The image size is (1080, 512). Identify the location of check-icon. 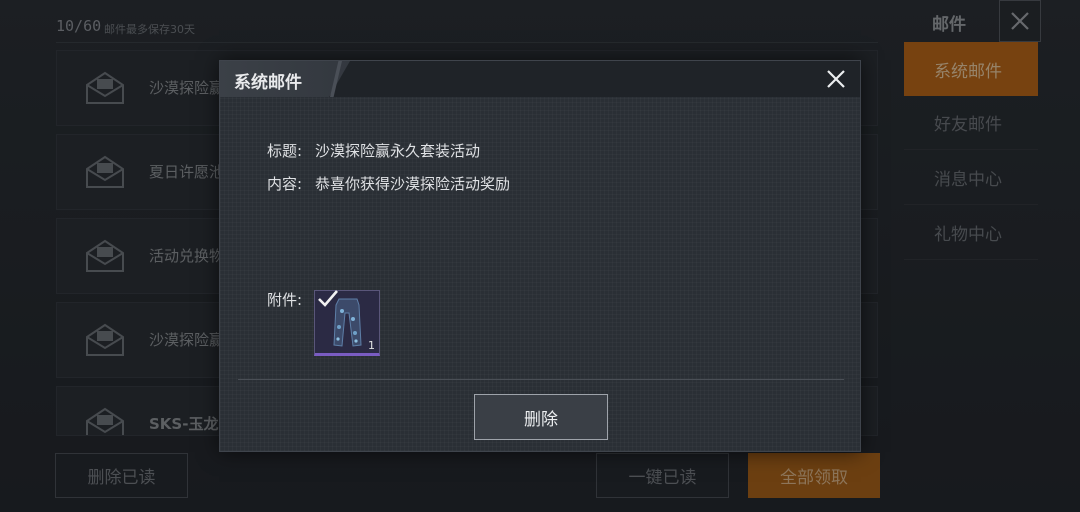
(328, 298).